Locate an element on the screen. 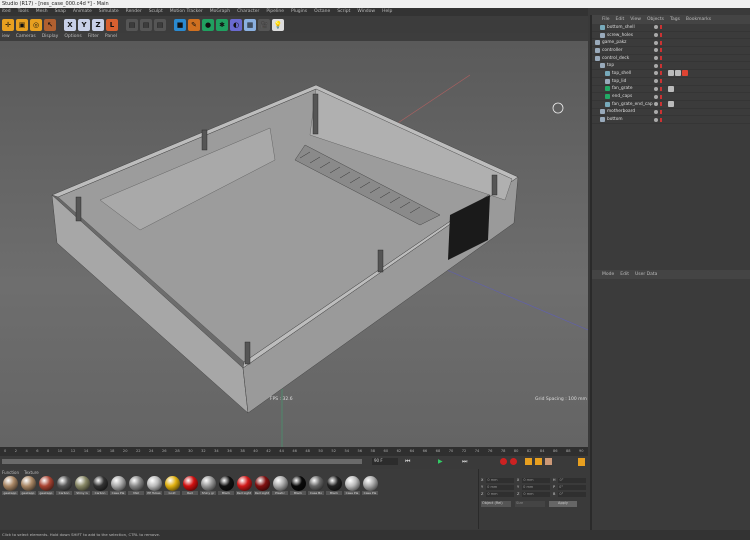 This screenshot has height=540, width=750. material-swatch: Case Pla is located at coordinates (118, 485).